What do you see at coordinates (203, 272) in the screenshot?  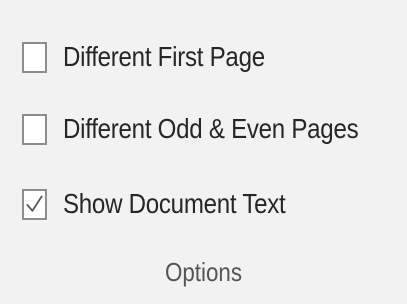 I see `group-label: Options` at bounding box center [203, 272].